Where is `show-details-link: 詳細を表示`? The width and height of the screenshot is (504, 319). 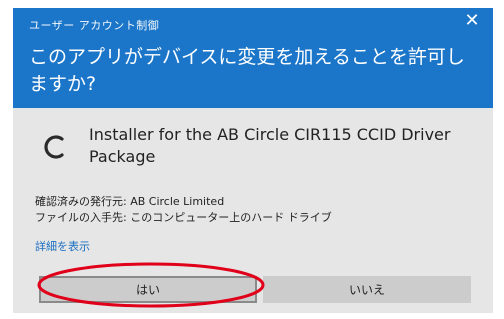
show-details-link: 詳細を表示 is located at coordinates (62, 246).